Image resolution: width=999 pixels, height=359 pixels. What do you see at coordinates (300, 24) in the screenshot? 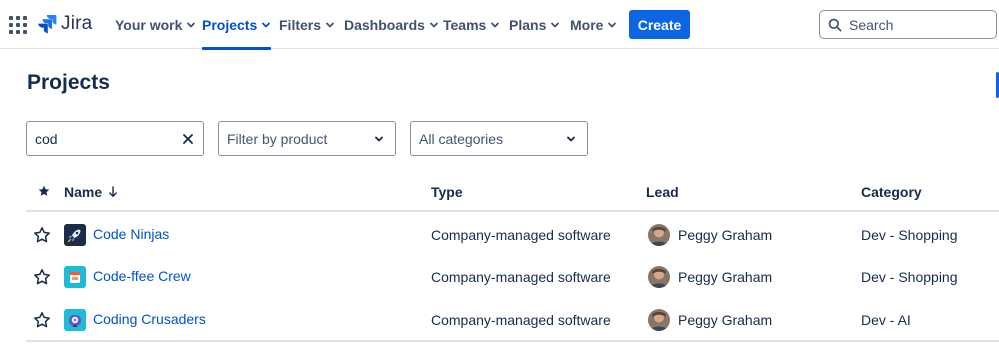
I see `nav-filters-label: Filters` at bounding box center [300, 24].